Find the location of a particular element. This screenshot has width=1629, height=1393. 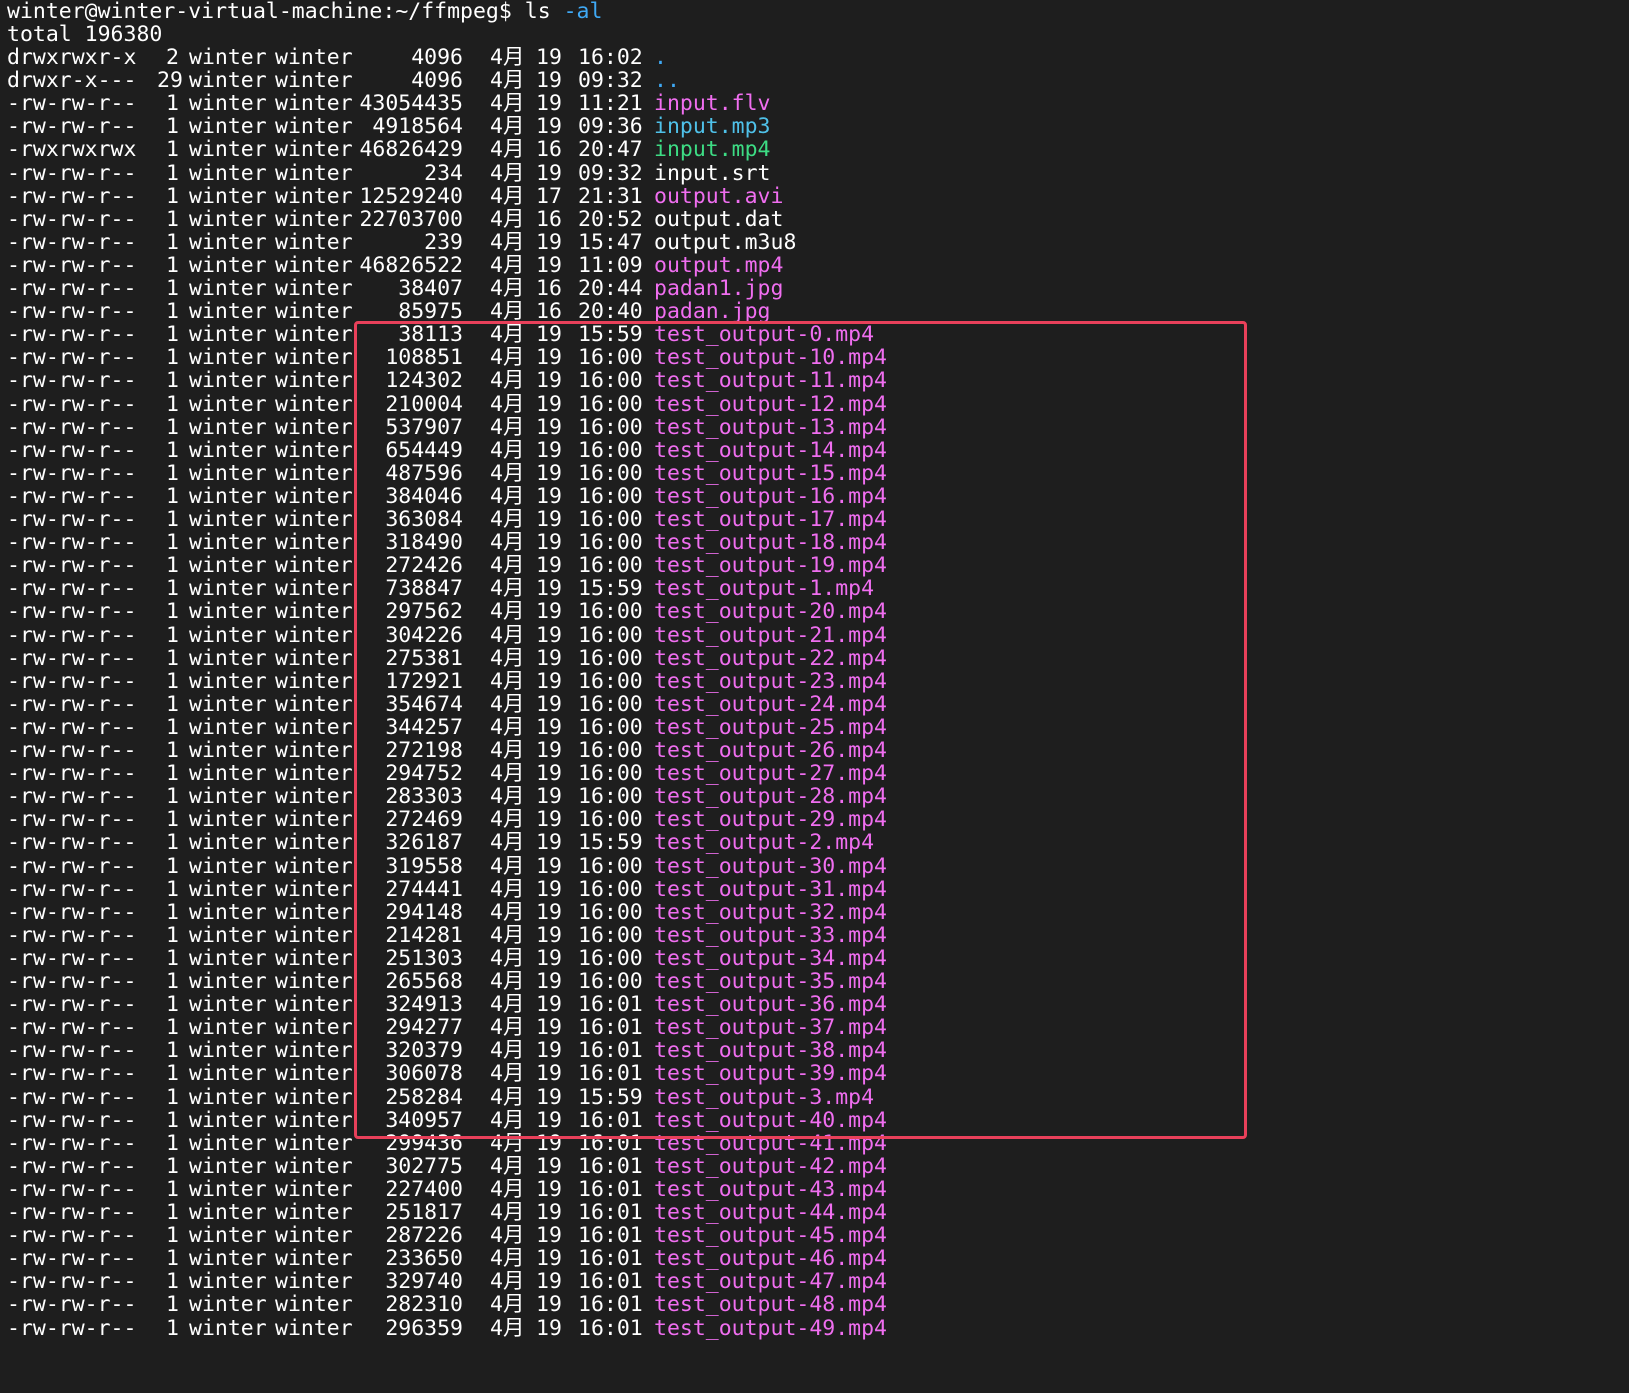

file-size: 294277 is located at coordinates (424, 1028).